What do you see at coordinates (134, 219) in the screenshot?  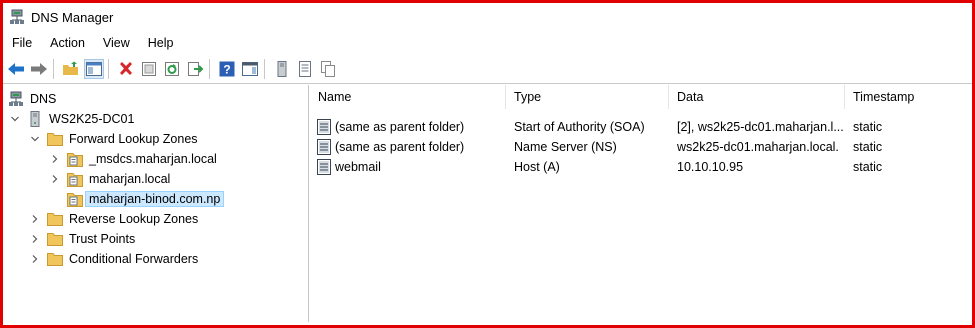 I see `tree-label: Reverse Lookup Zones` at bounding box center [134, 219].